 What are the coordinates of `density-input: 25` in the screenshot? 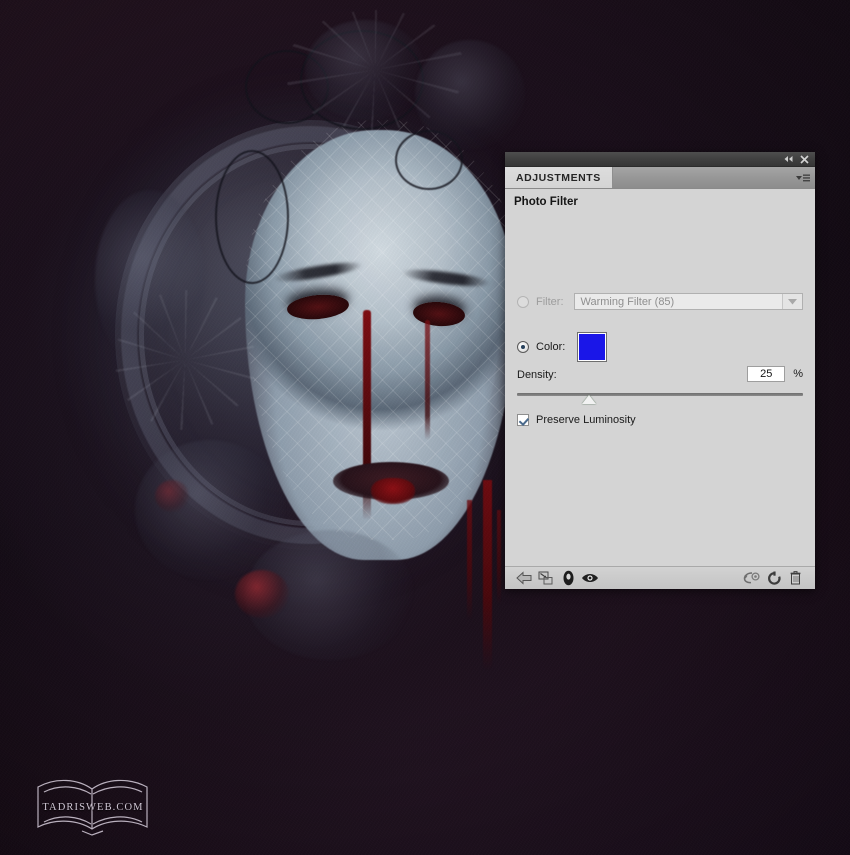 It's located at (766, 374).